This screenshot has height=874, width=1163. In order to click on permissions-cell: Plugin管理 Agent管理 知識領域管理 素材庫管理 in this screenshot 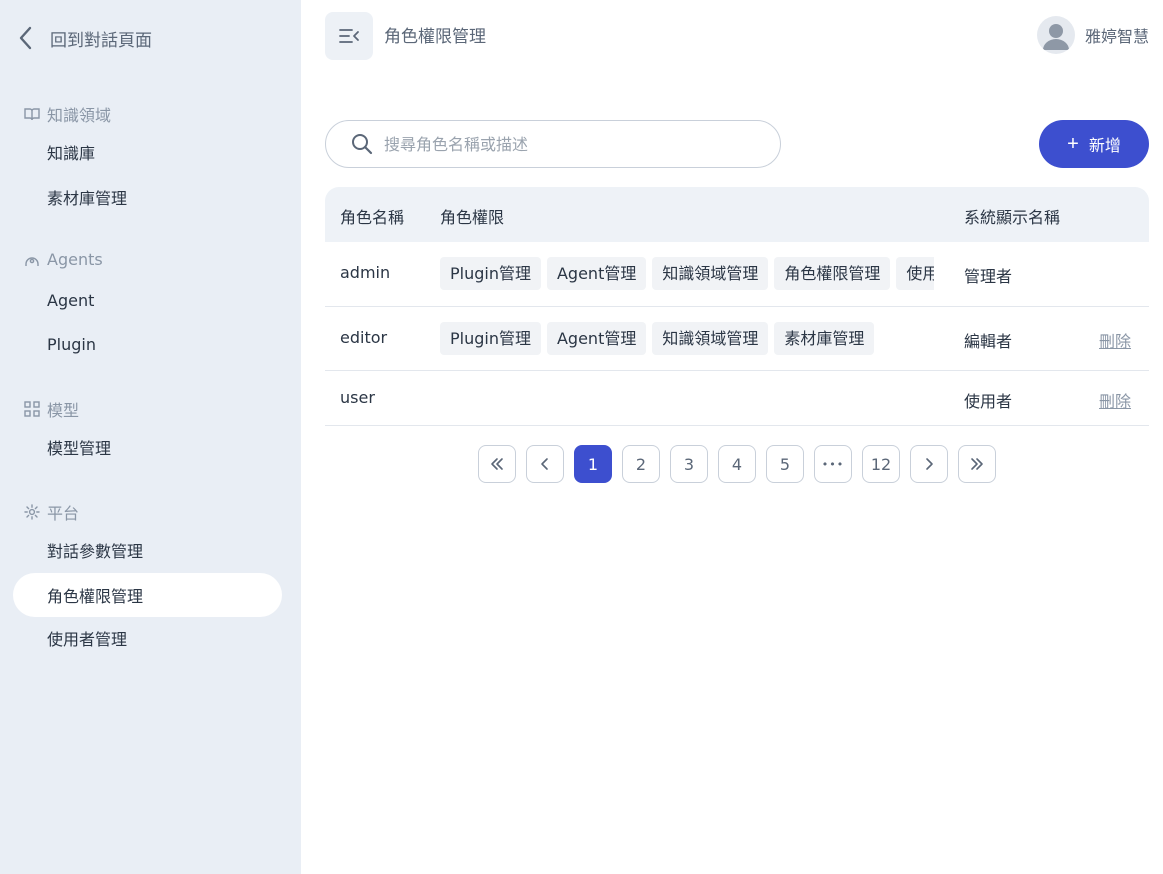, I will do `click(687, 338)`.